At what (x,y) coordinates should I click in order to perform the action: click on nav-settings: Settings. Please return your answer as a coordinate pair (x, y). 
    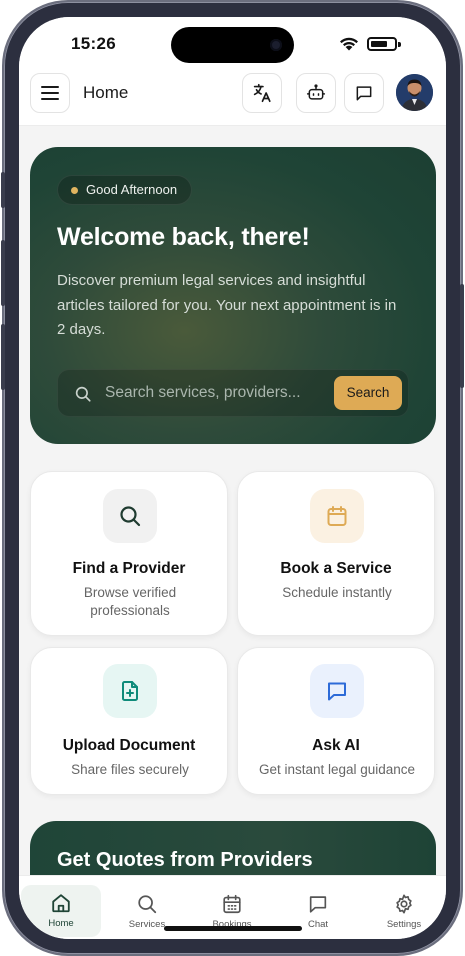
    Looking at the image, I should click on (404, 911).